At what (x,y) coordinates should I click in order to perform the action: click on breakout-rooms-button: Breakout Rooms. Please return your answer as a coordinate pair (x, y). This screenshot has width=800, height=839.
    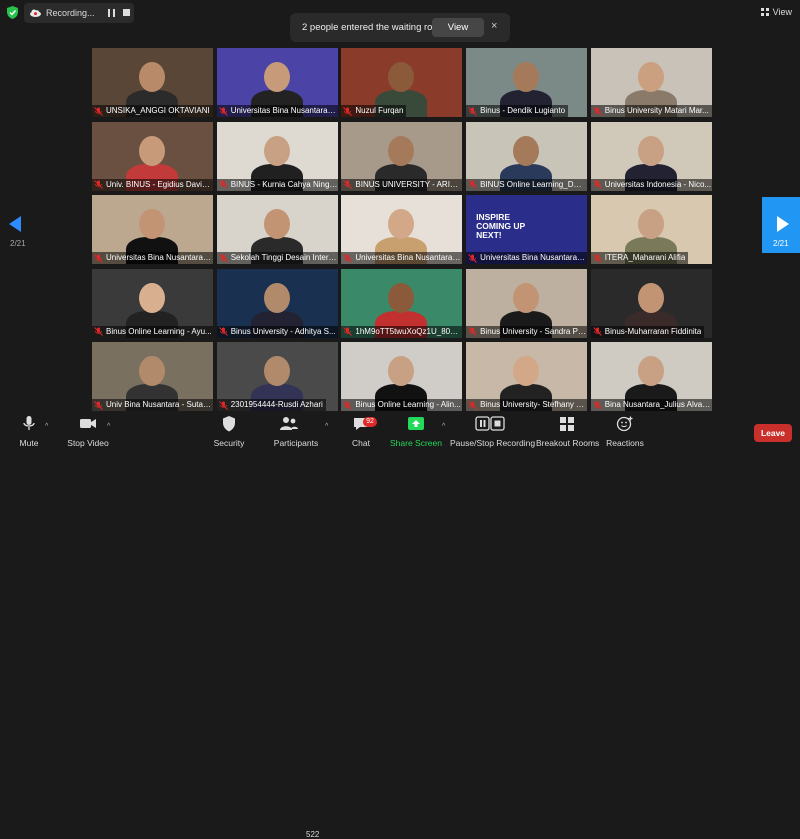
    Looking at the image, I should click on (568, 431).